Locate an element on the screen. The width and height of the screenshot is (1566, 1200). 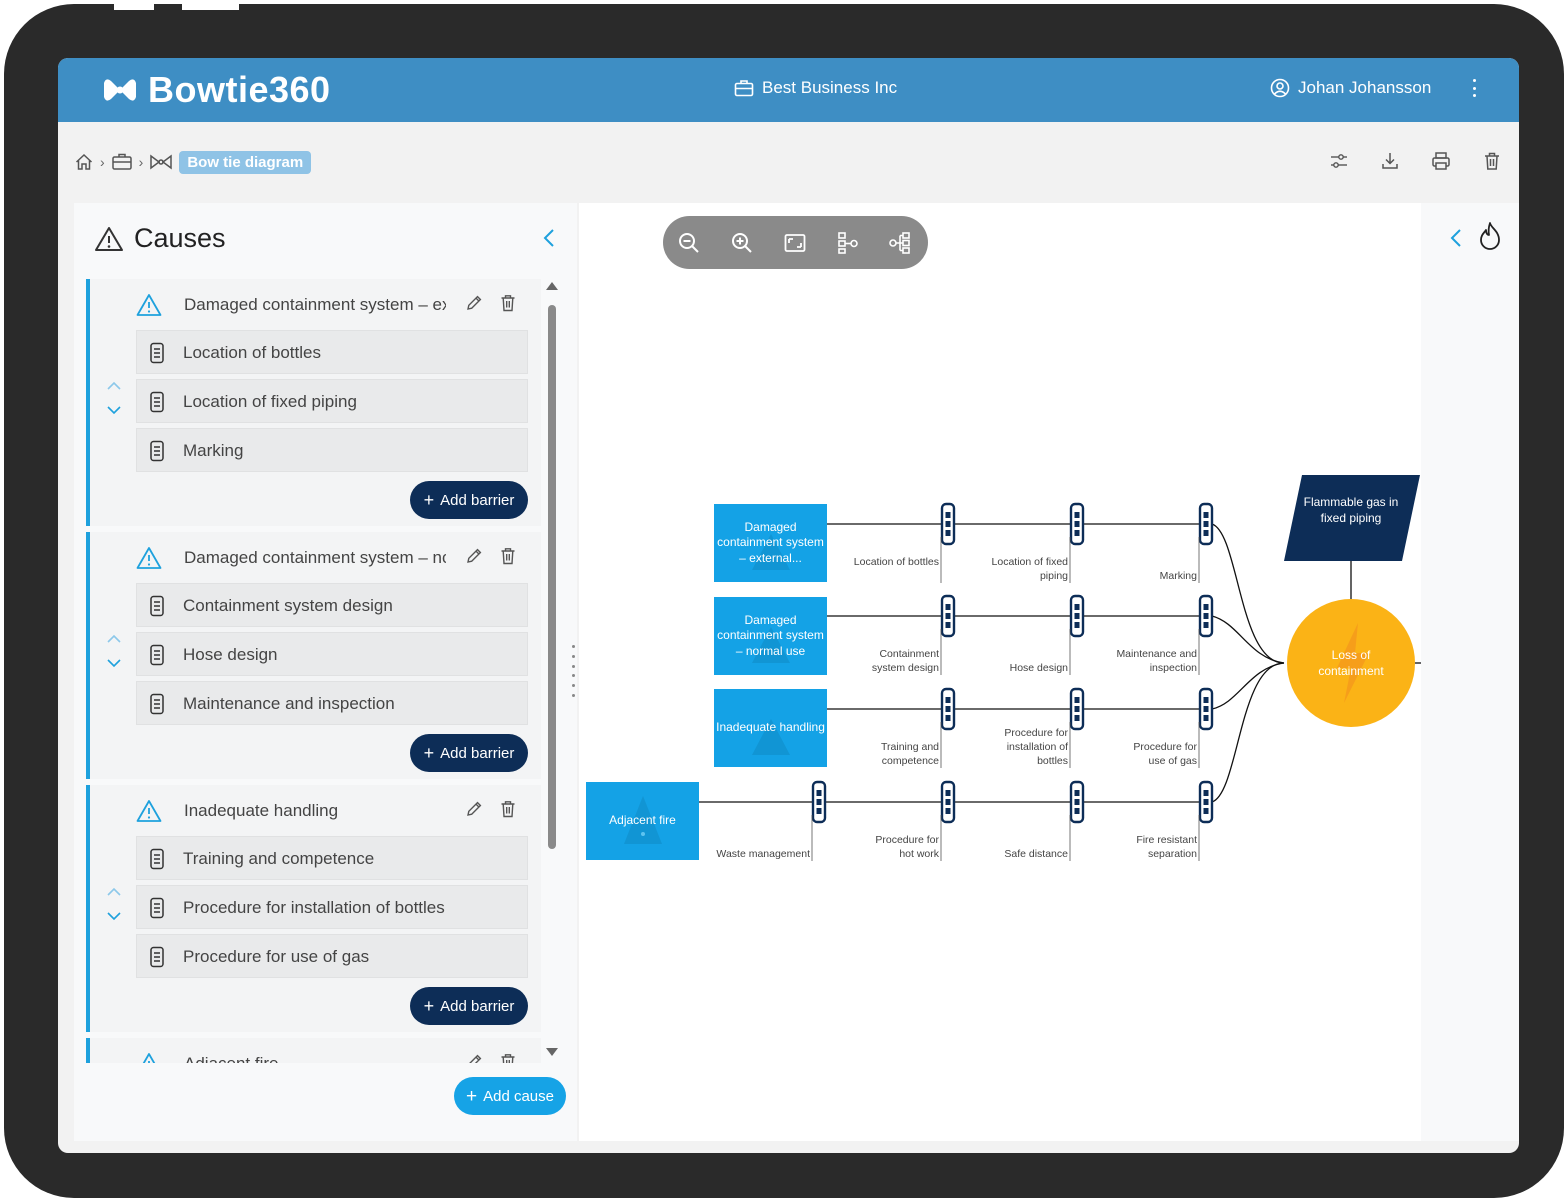
barrier-item: Maintenance and inspection is located at coordinates (332, 703).